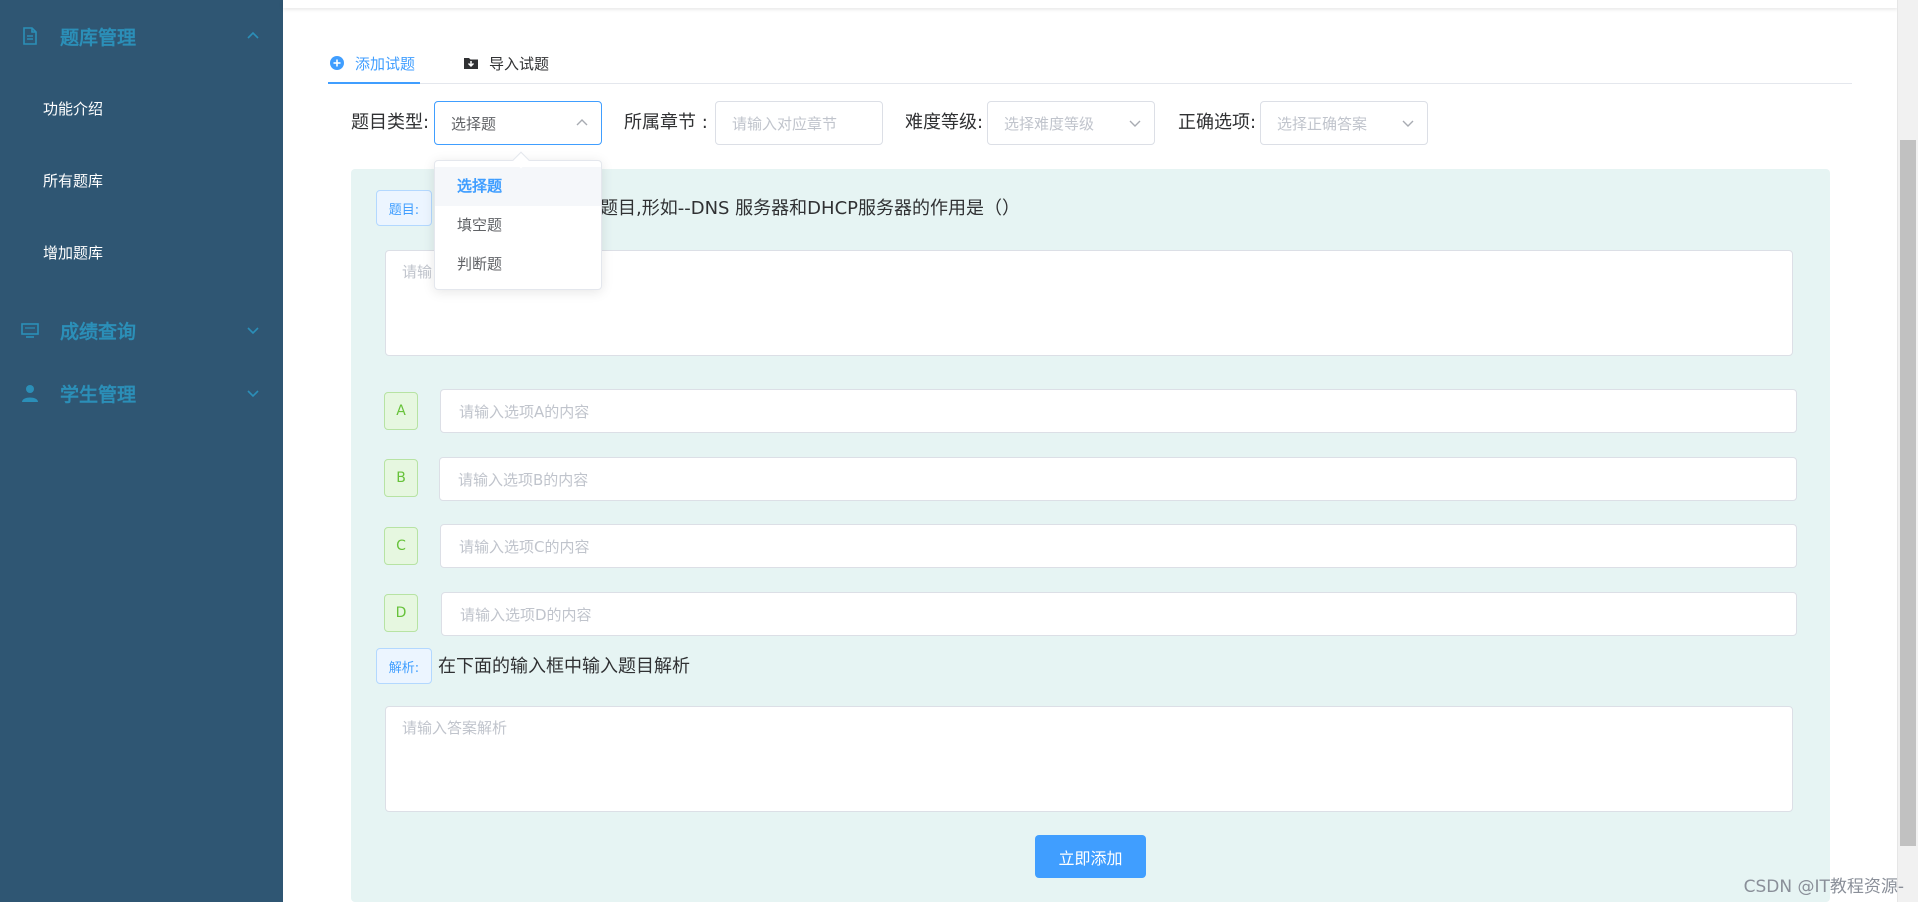 The height and width of the screenshot is (902, 1918). What do you see at coordinates (98, 37) in the screenshot?
I see `menu-group-label: 题库管理` at bounding box center [98, 37].